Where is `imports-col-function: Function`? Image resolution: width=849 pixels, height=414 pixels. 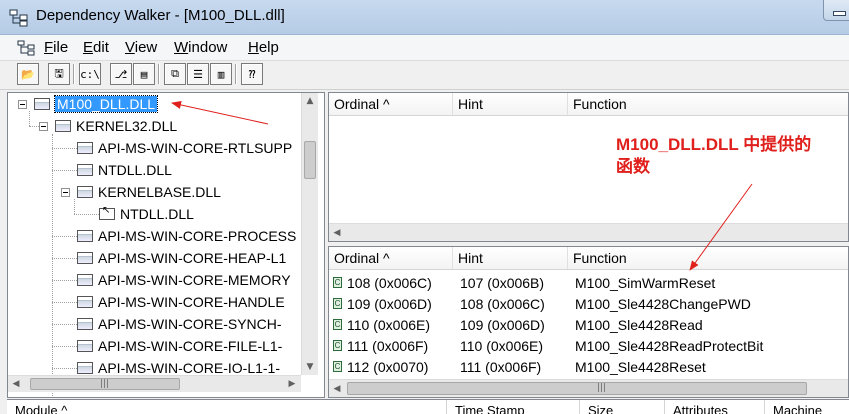 imports-col-function: Function is located at coordinates (708, 104).